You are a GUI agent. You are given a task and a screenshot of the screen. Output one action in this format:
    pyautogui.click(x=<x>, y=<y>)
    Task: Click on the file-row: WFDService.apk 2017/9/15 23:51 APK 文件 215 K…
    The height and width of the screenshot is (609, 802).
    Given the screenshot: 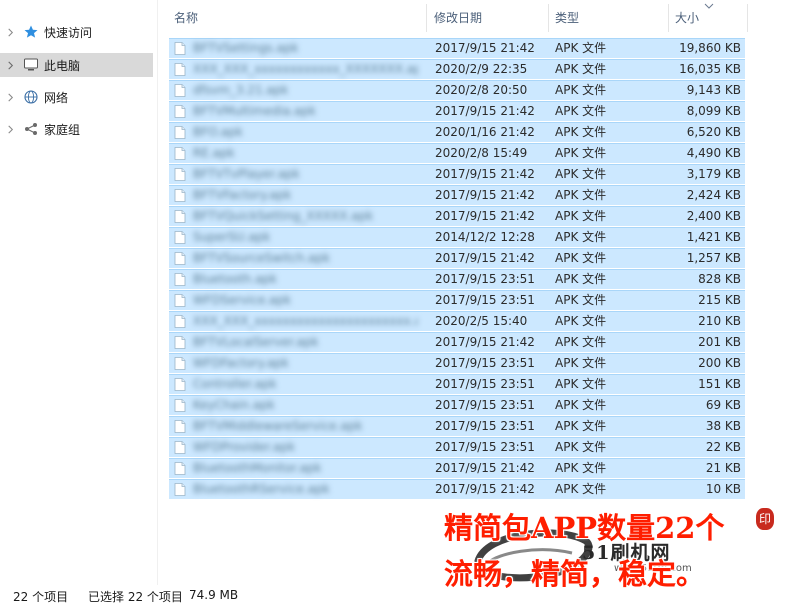 What is the action you would take?
    pyautogui.click(x=457, y=300)
    